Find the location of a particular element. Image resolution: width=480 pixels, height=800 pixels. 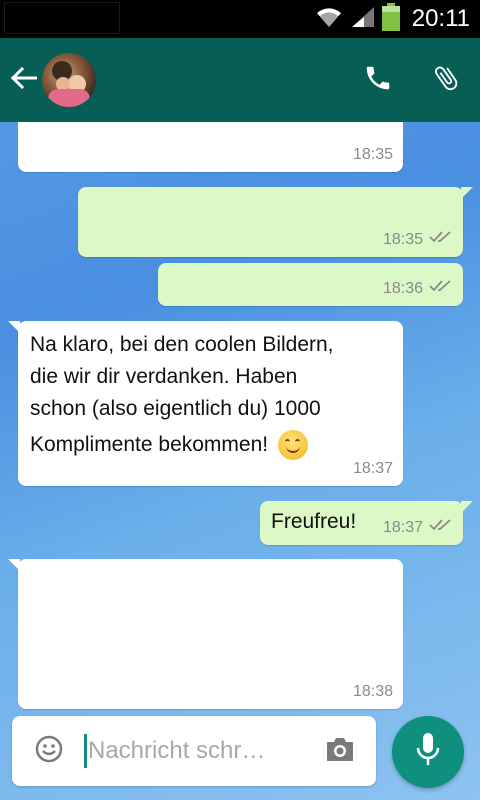

message-meta: 18:36 is located at coordinates (418, 288).